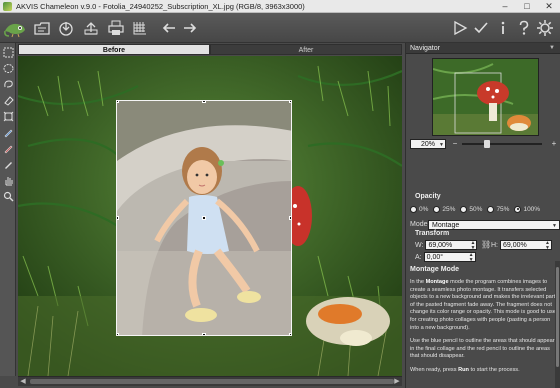  What do you see at coordinates (554, 144) in the screenshot?
I see `zoom-in-button: +` at bounding box center [554, 144].